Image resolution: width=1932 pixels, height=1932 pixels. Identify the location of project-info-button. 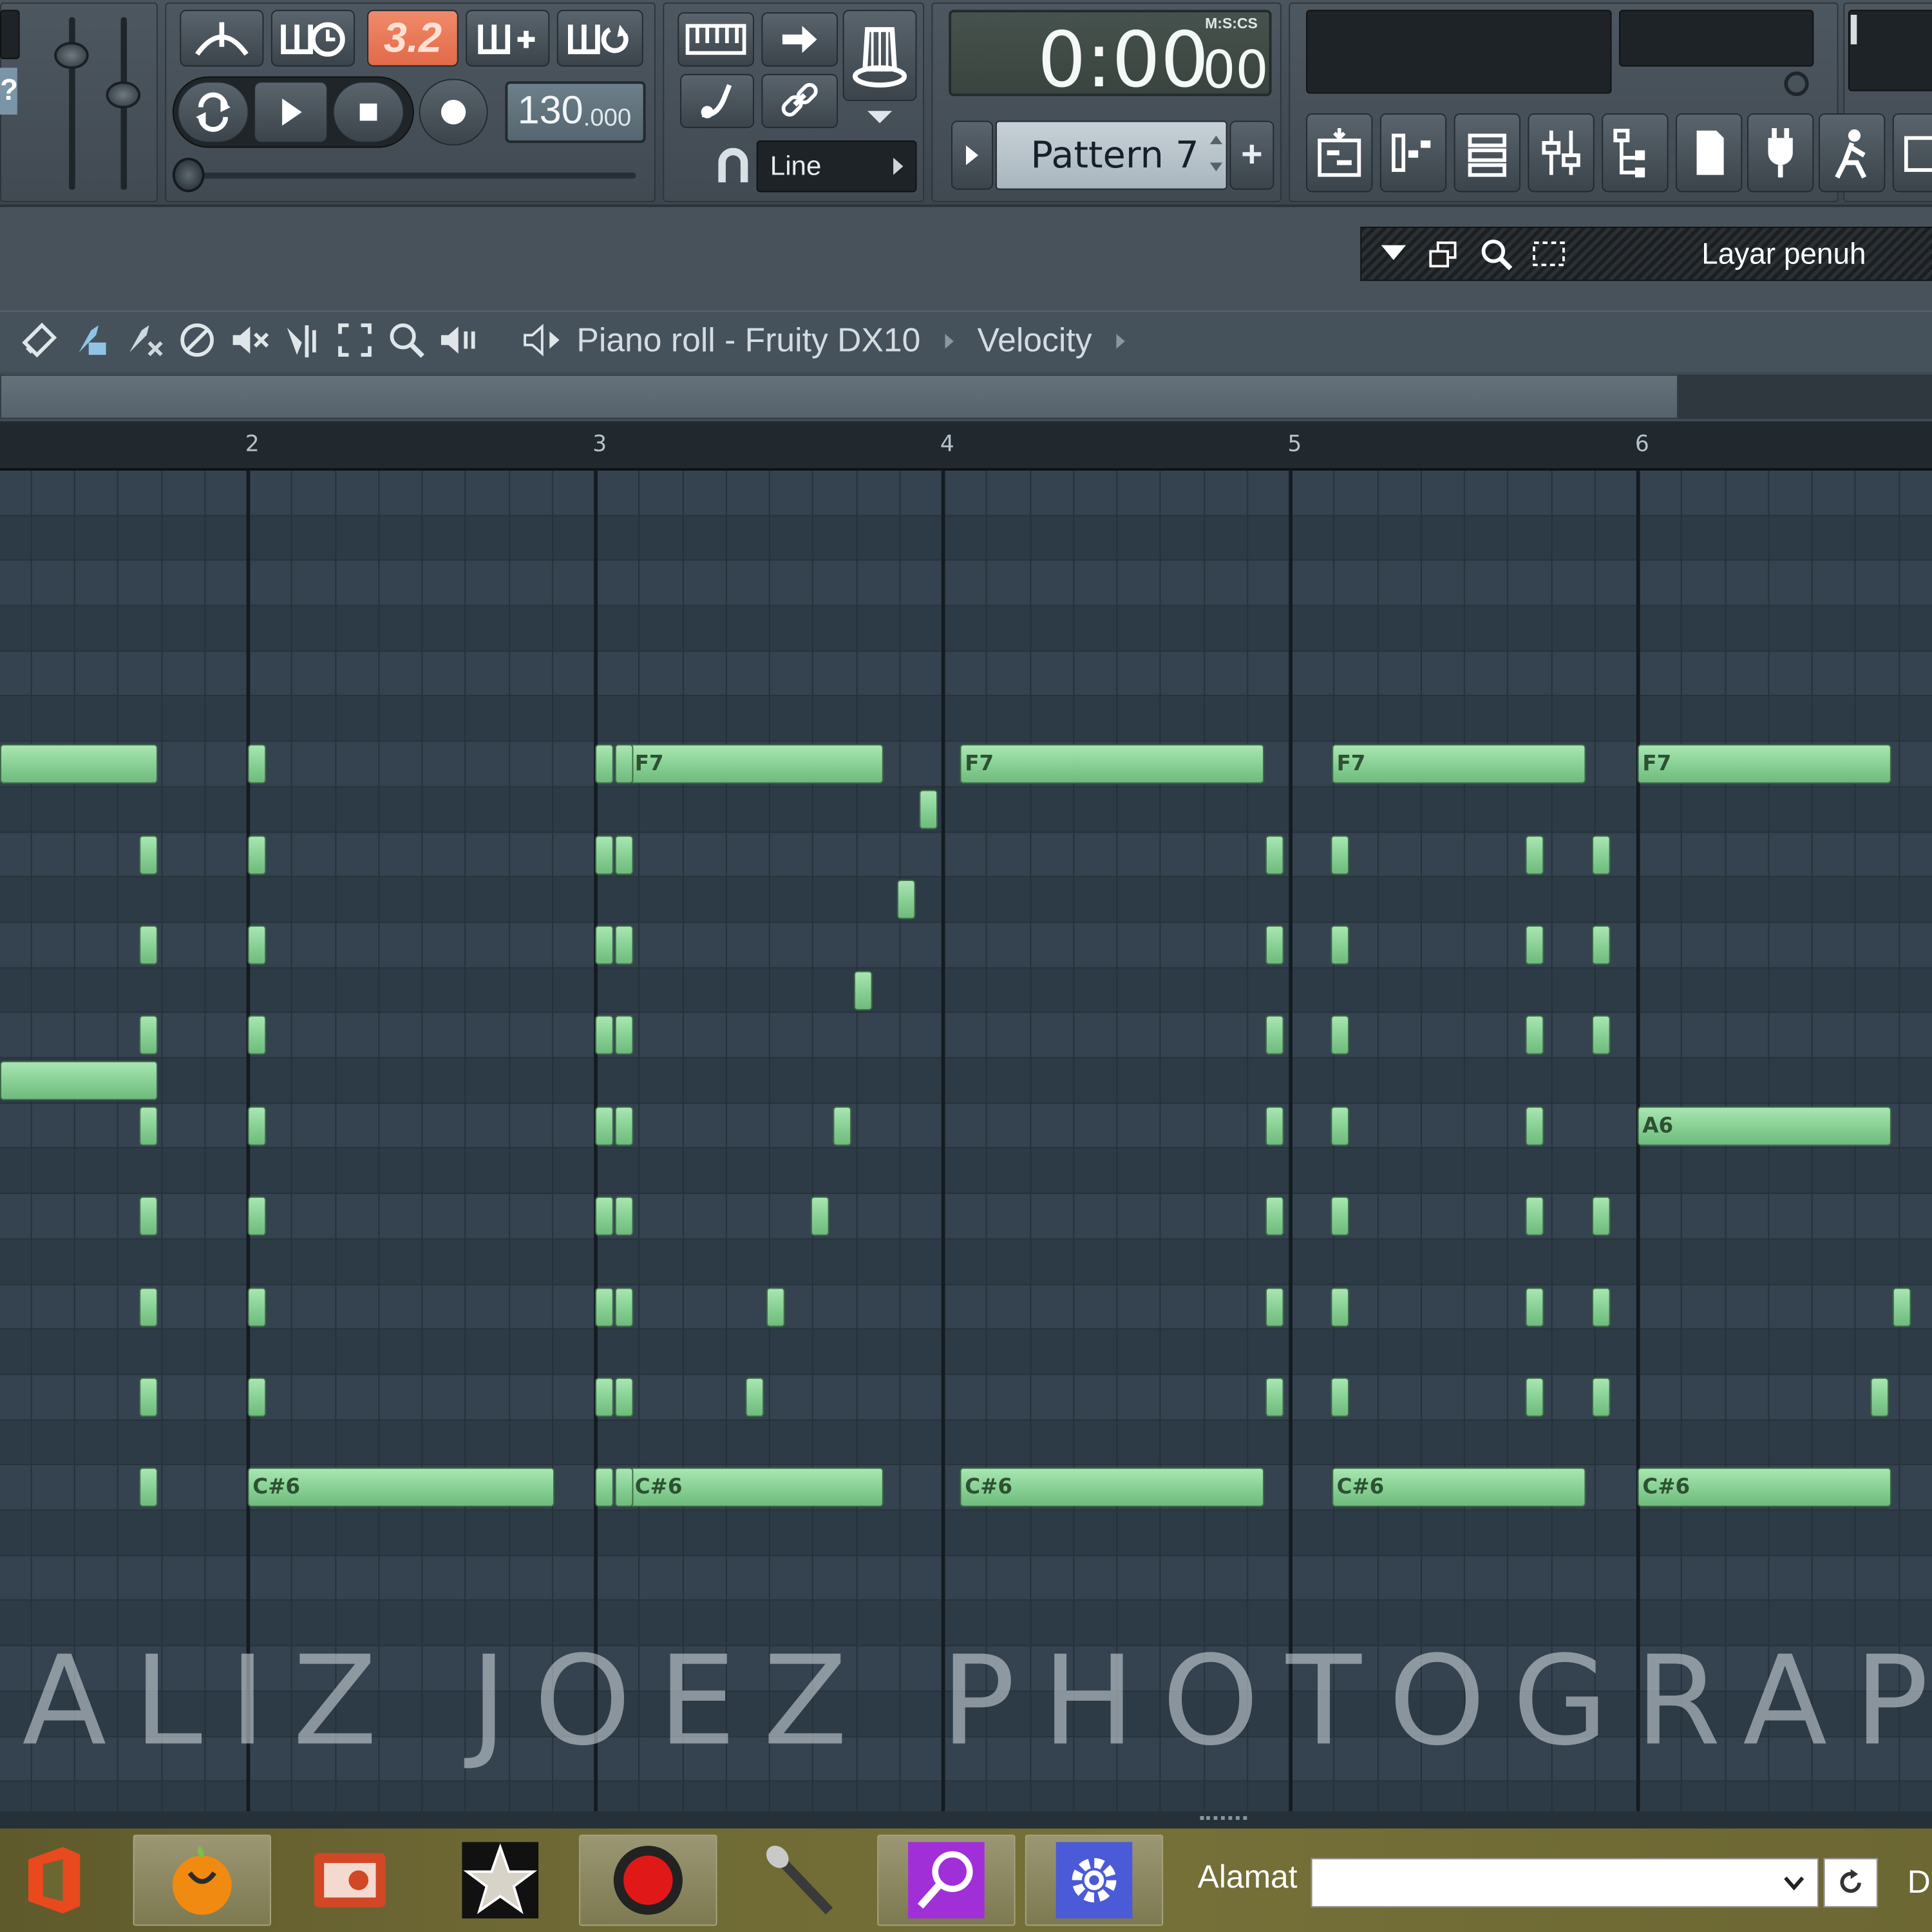
(1709, 153).